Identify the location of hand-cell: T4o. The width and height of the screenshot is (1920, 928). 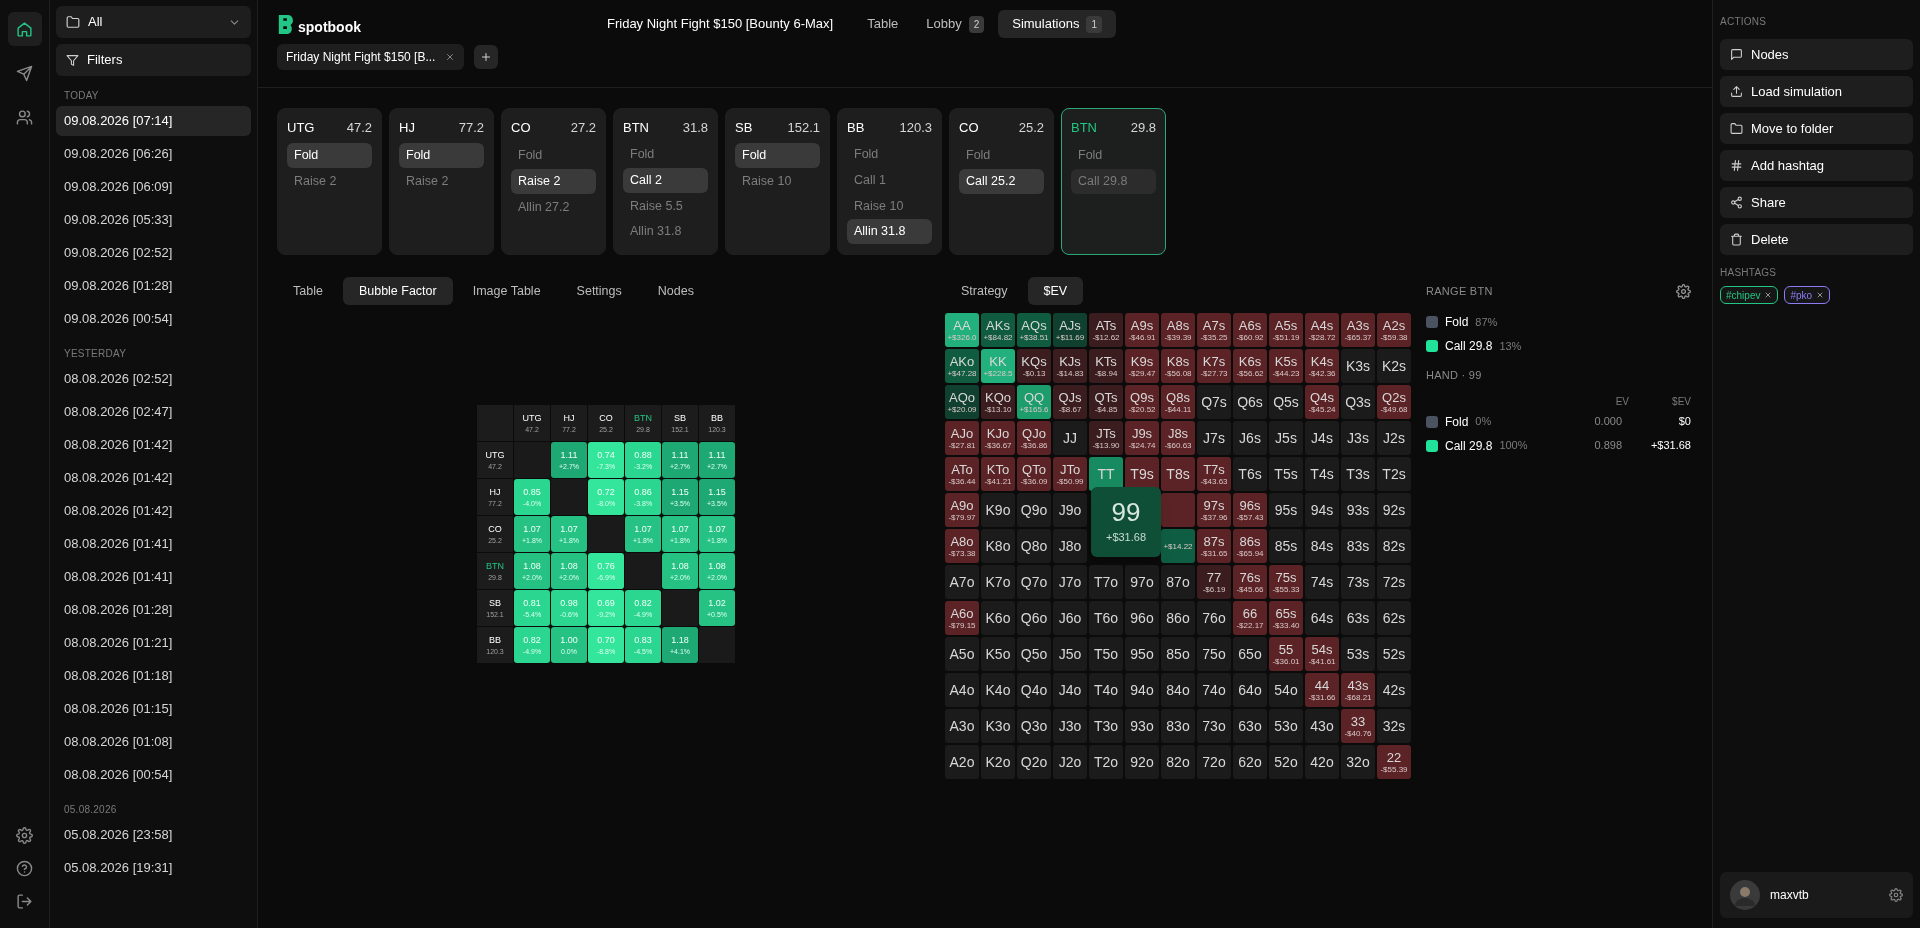
(1106, 690).